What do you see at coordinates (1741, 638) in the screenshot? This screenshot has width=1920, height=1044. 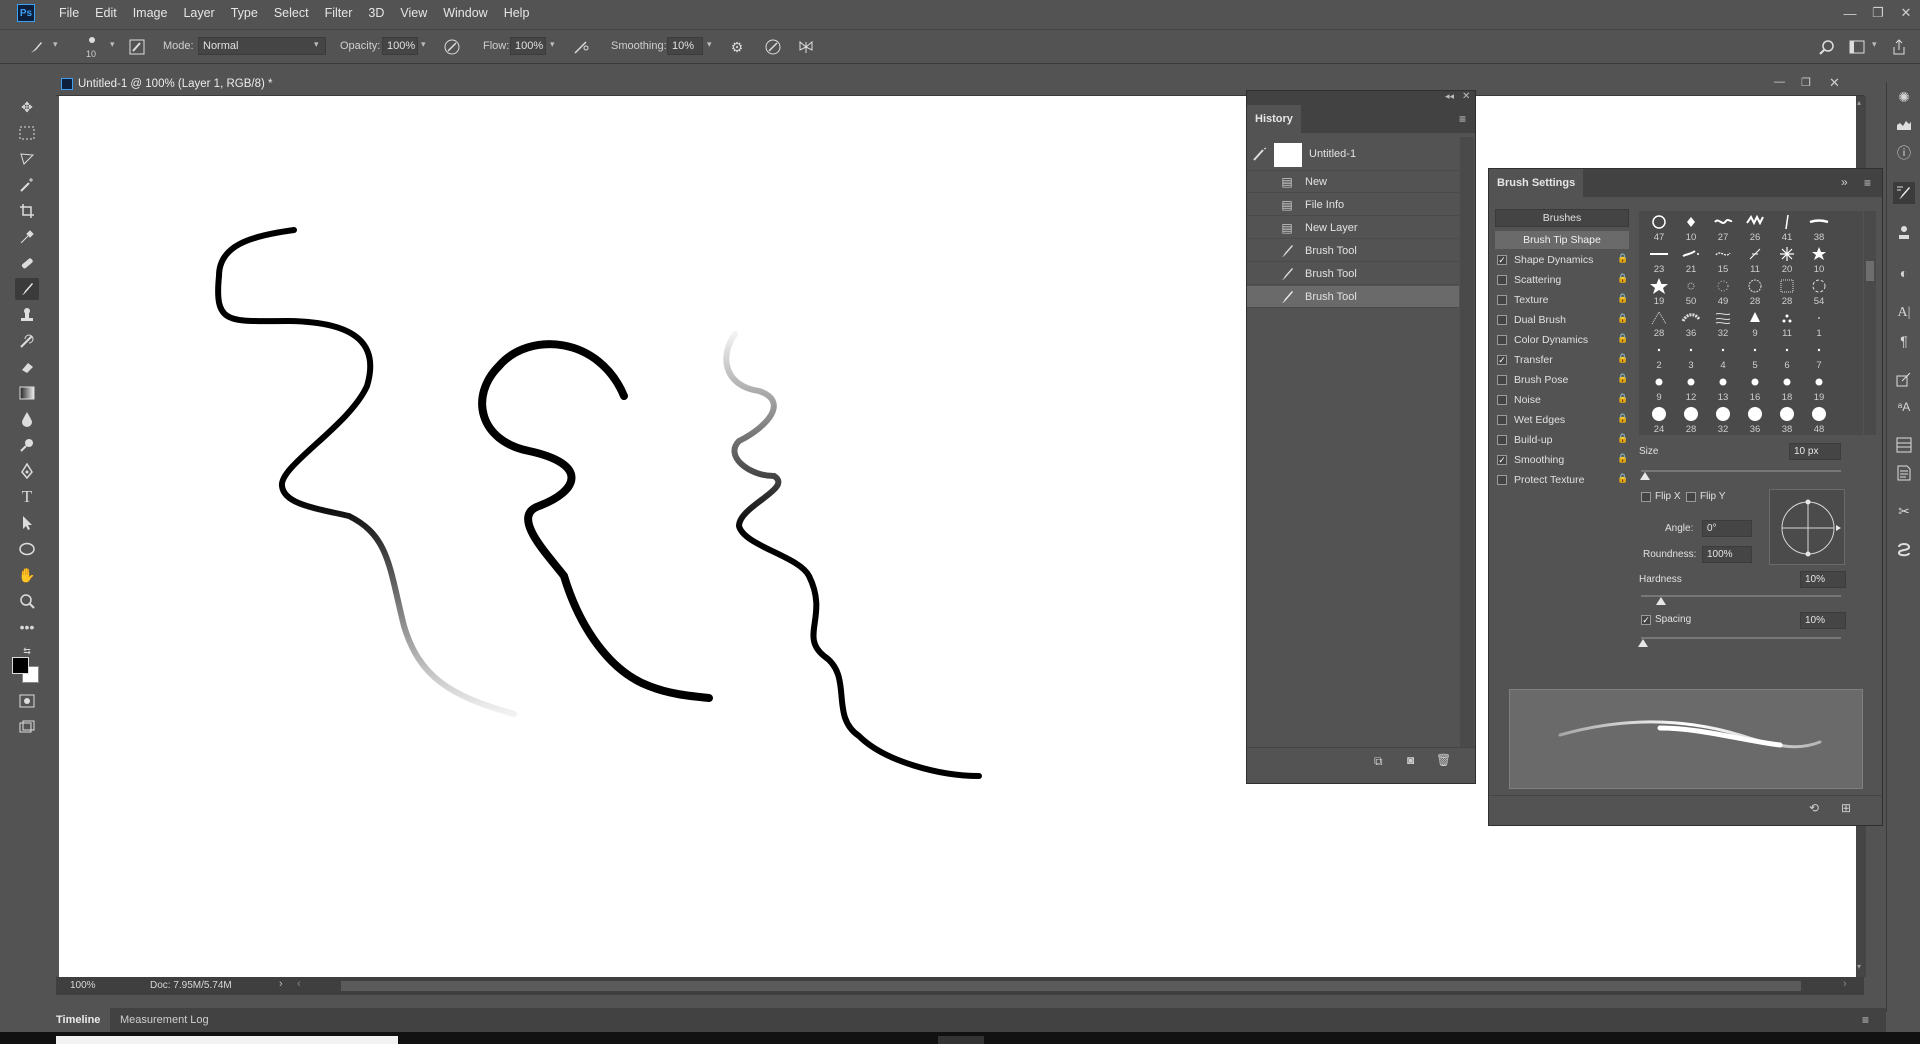 I see `spacing-slider-track` at bounding box center [1741, 638].